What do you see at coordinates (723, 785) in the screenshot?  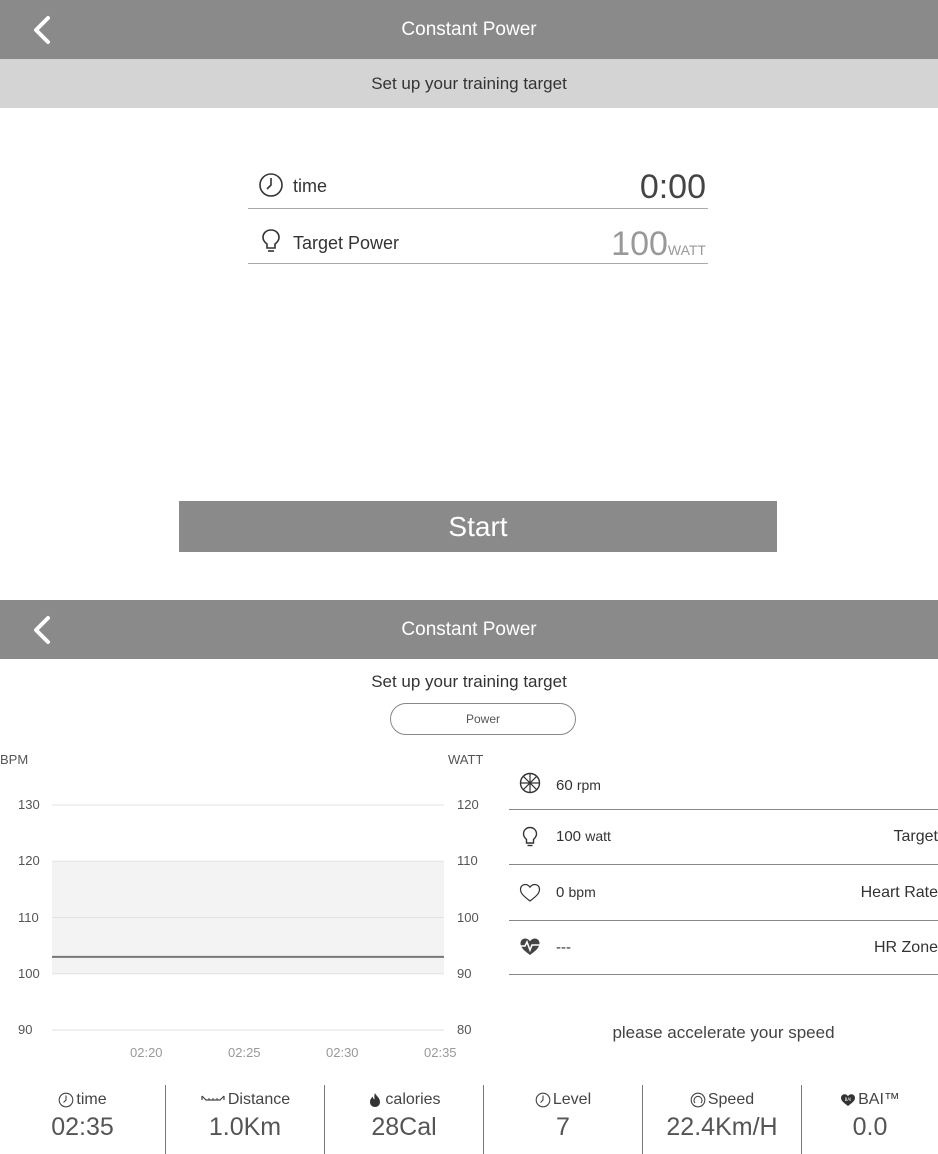 I see `cadence-row: 60 rpm` at bounding box center [723, 785].